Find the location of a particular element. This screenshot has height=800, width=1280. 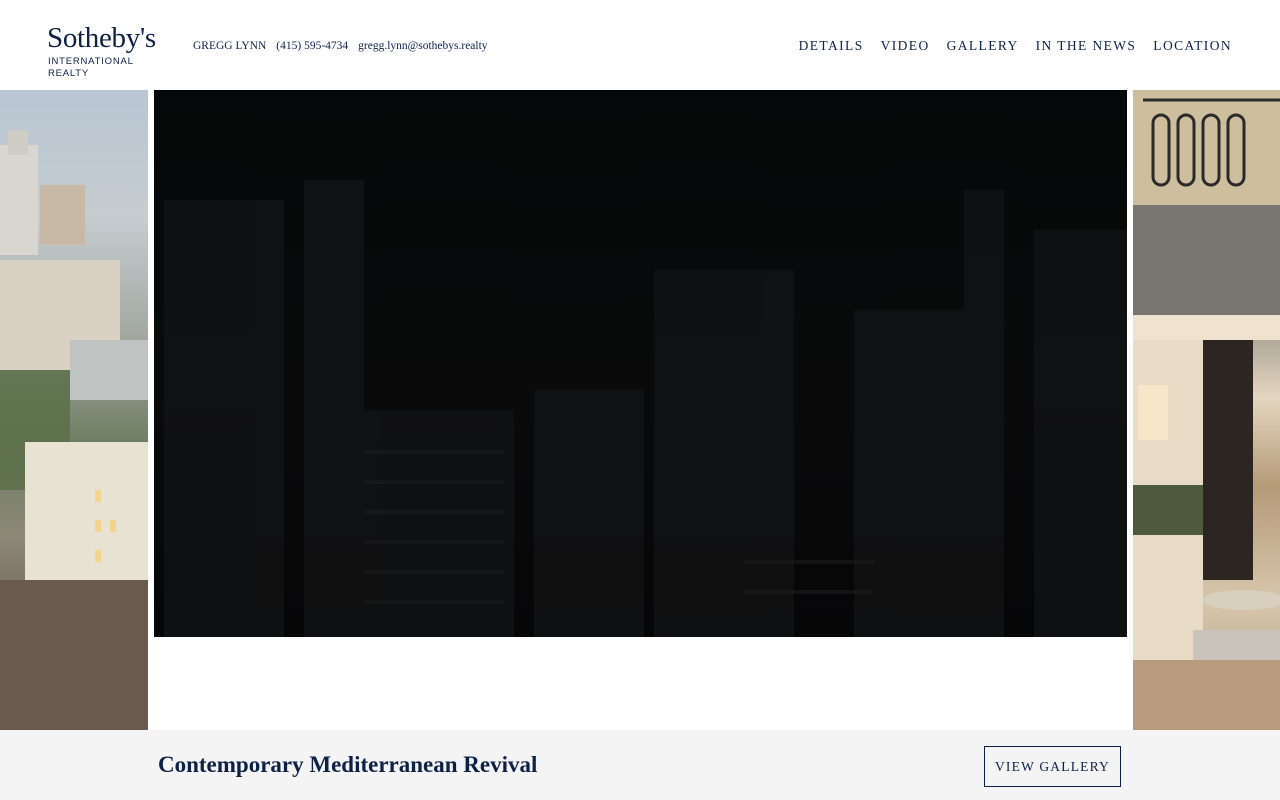

next-slide-image is located at coordinates (1206, 410).